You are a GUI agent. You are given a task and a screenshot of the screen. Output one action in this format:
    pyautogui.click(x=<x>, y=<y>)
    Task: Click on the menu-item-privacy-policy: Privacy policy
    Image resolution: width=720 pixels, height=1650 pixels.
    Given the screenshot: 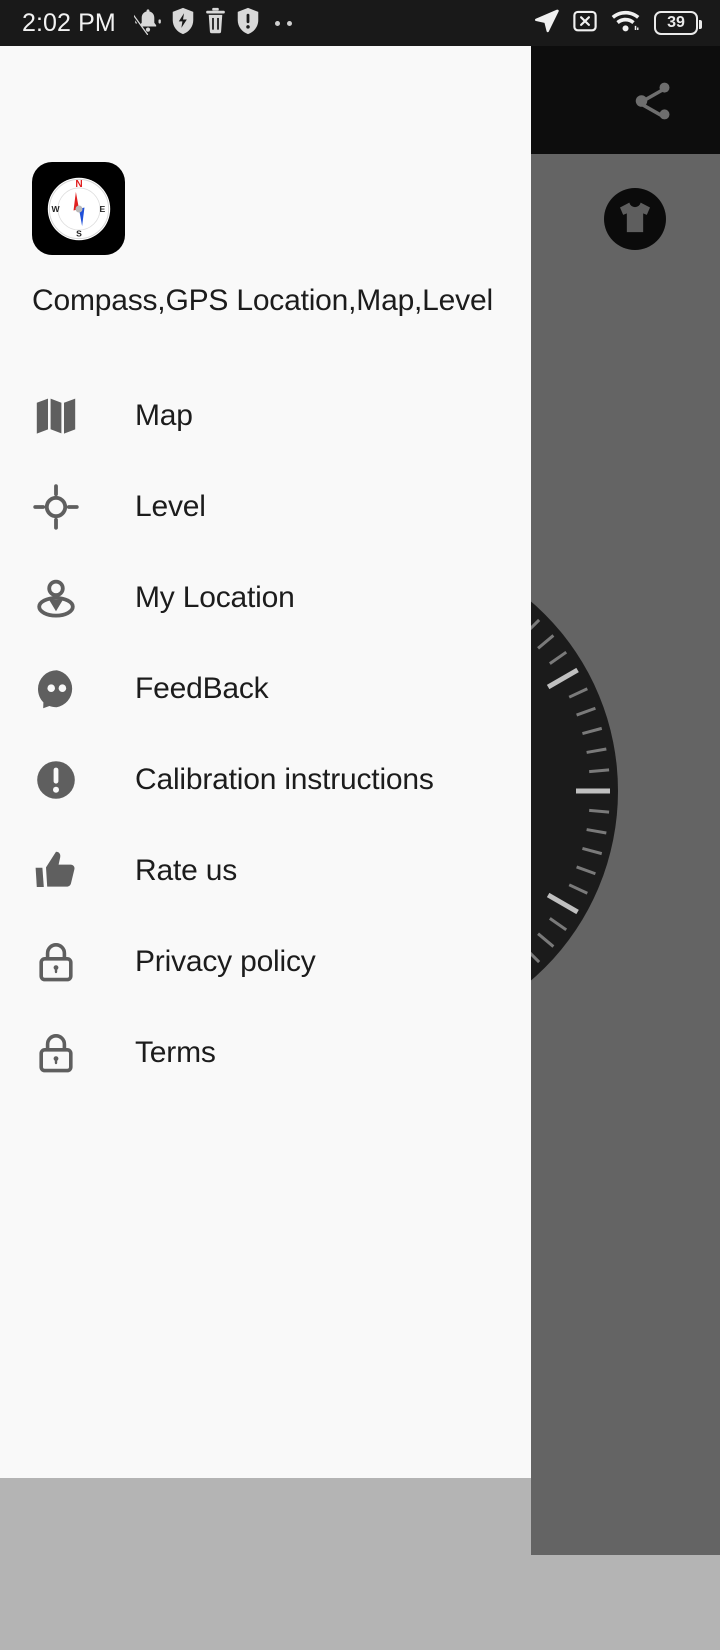 What is the action you would take?
    pyautogui.click(x=265, y=961)
    